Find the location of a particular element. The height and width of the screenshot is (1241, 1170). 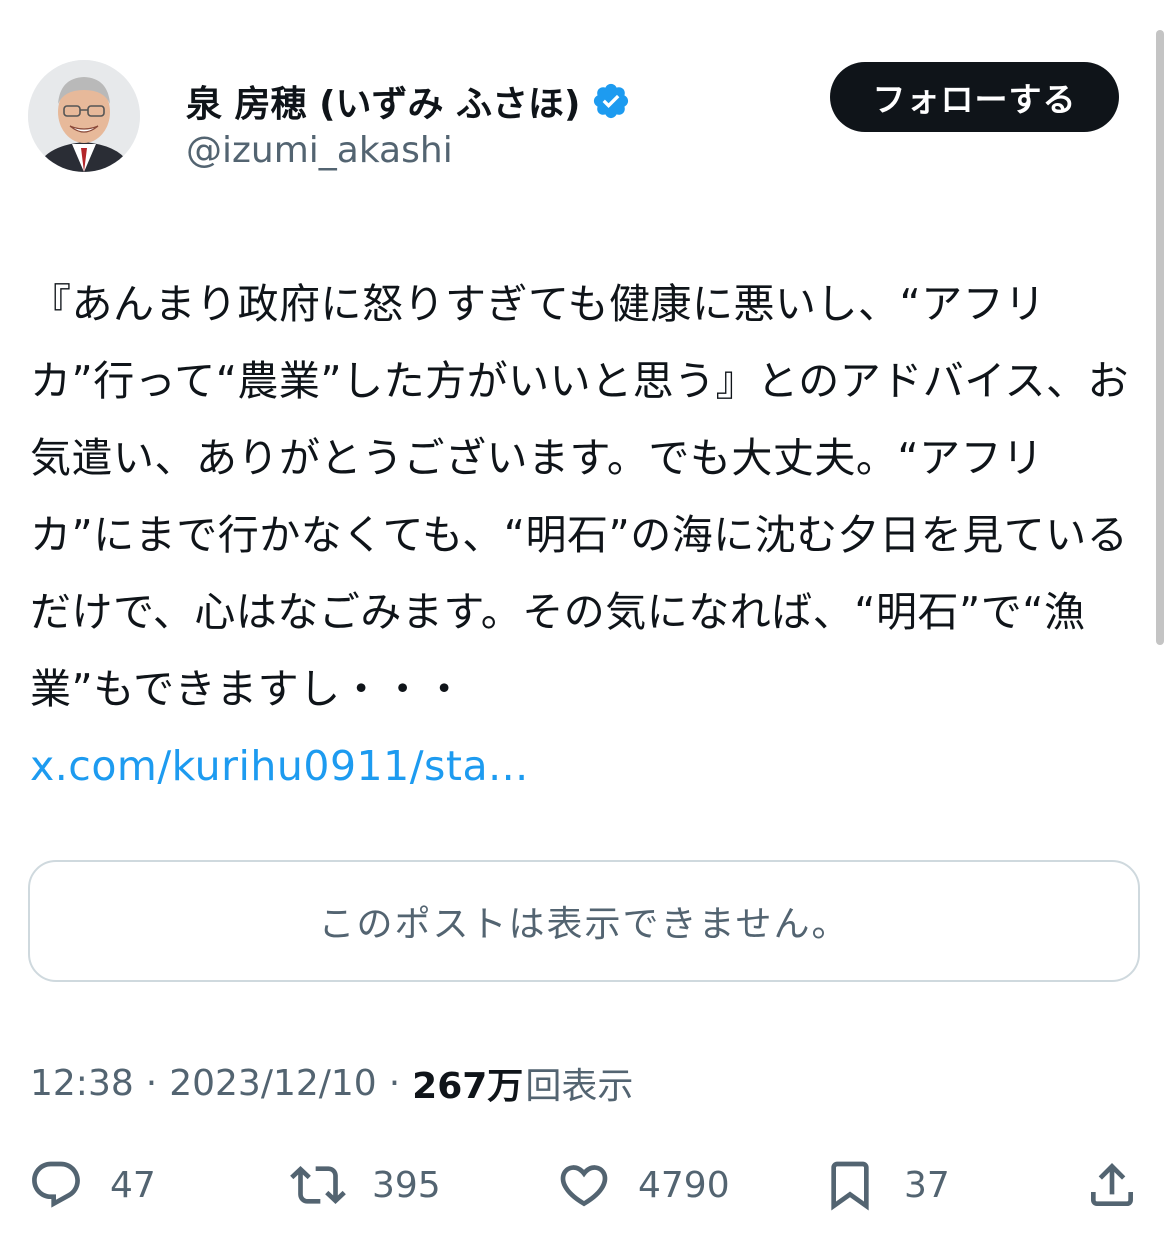

avatar-photo is located at coordinates (84, 116).